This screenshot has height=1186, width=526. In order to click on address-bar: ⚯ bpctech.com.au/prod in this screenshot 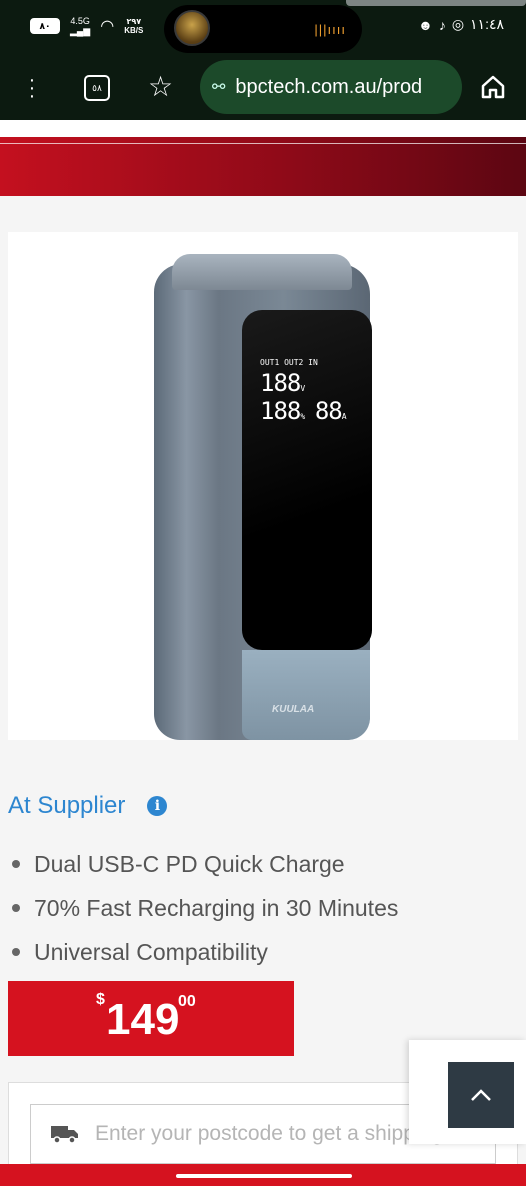, I will do `click(331, 87)`.